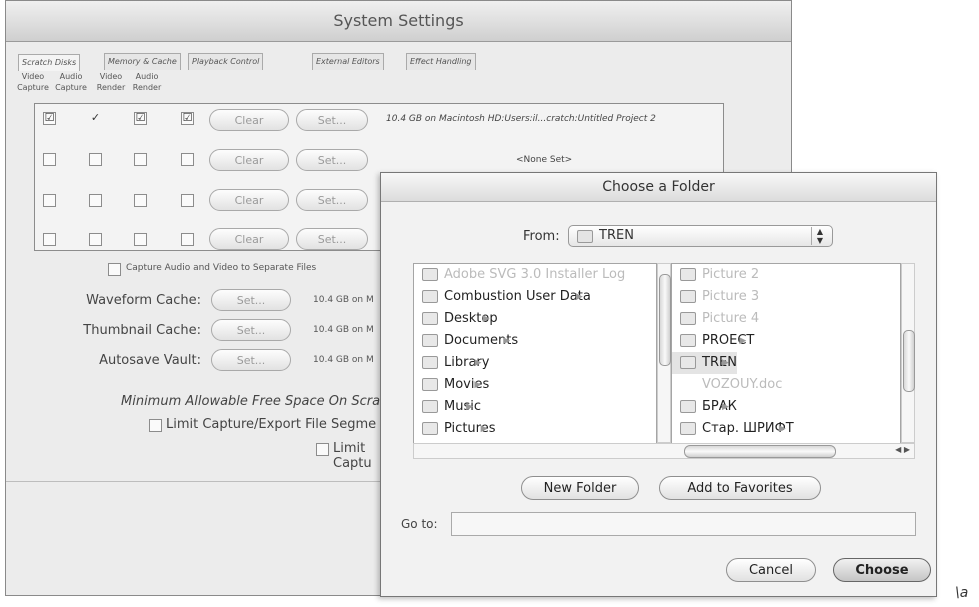  What do you see at coordinates (249, 120) in the screenshot?
I see `clear-button-1: Clear` at bounding box center [249, 120].